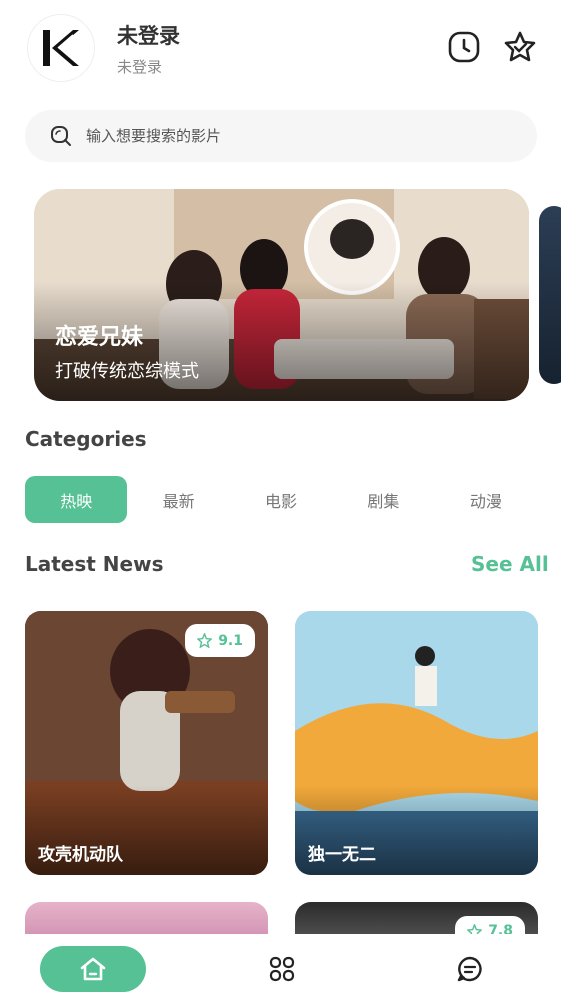  I want to click on favorite-star-icon, so click(520, 47).